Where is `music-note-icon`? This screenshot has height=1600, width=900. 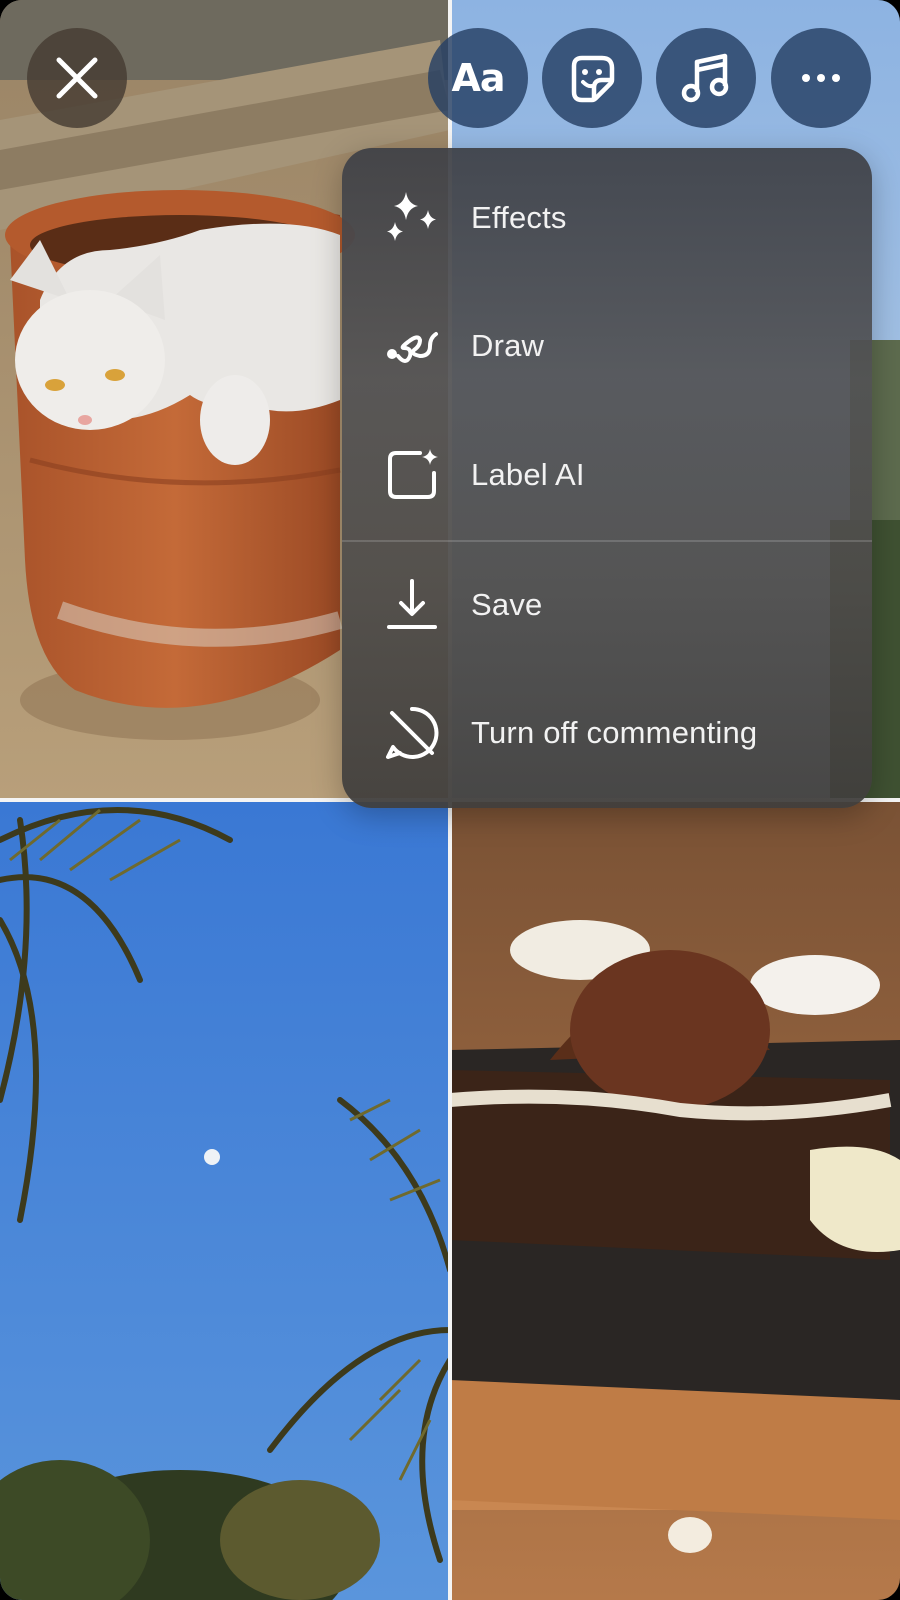 music-note-icon is located at coordinates (706, 78).